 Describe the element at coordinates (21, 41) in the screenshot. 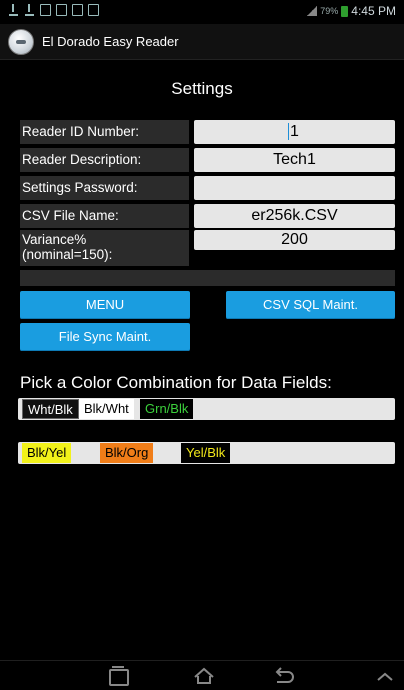

I see `app-logo-icon` at that location.